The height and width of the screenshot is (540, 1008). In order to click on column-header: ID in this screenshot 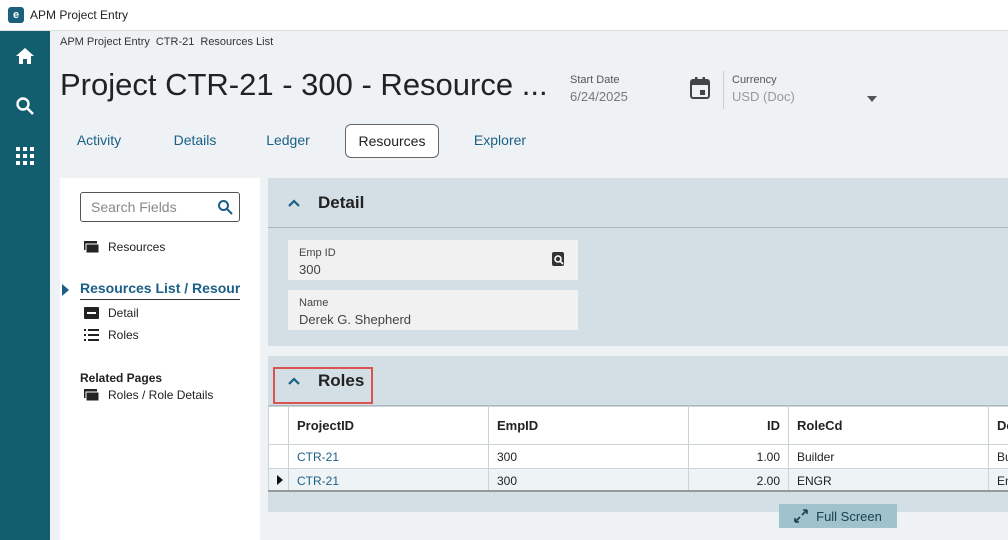, I will do `click(738, 425)`.